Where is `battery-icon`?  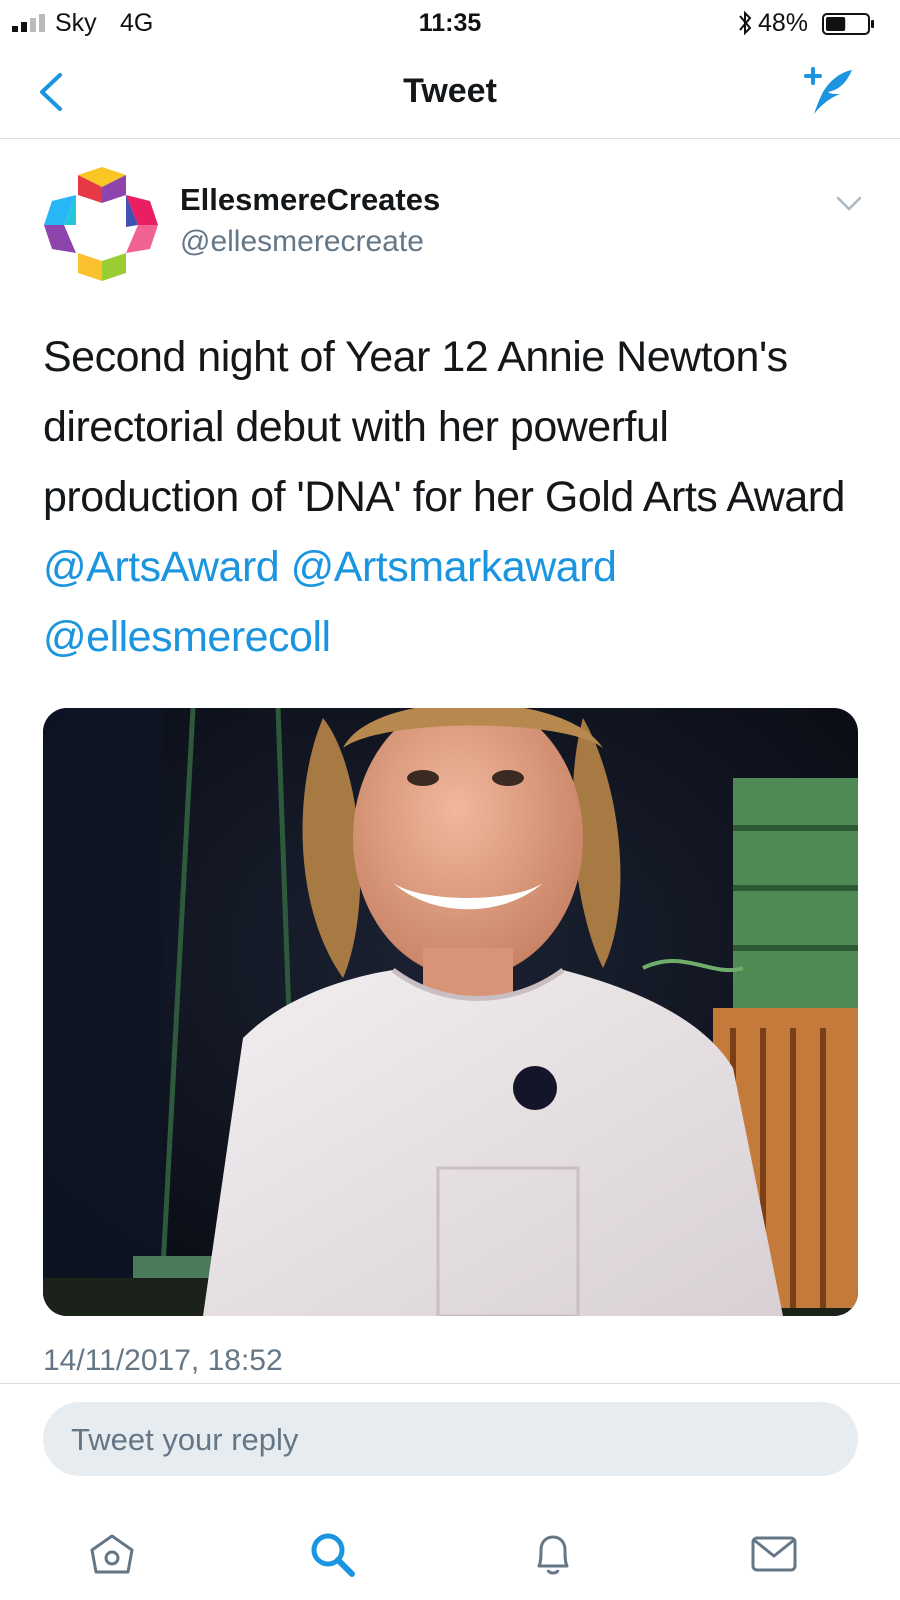
battery-icon is located at coordinates (848, 24).